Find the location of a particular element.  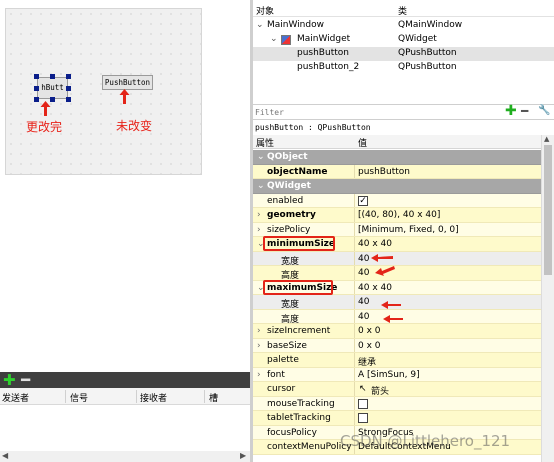

property-row-mousetracking: mouseTracking is located at coordinates (397, 403).